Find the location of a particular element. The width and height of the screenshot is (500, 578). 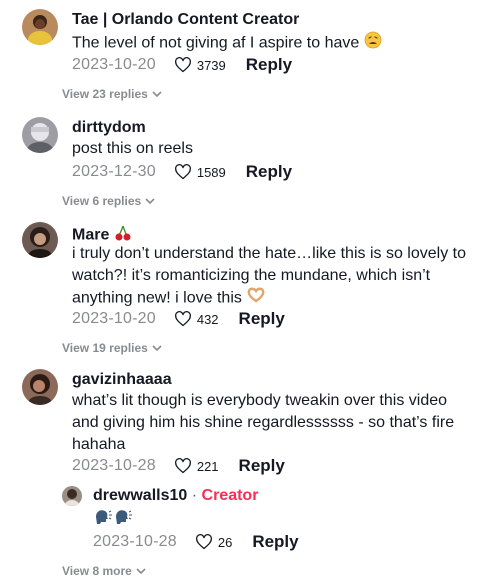

comment-username: dirttydom is located at coordinates (109, 128).